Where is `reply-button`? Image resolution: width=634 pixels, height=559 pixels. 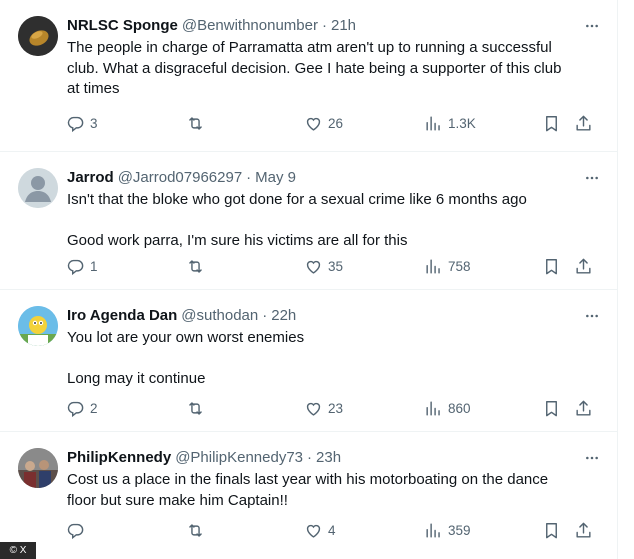
reply-button is located at coordinates (78, 530).